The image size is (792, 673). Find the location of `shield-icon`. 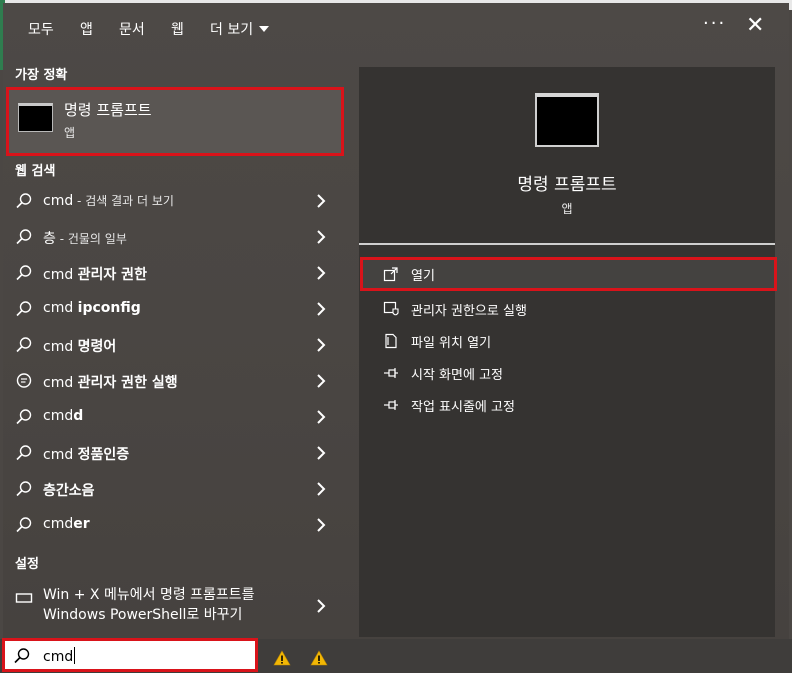

shield-icon is located at coordinates (391, 308).